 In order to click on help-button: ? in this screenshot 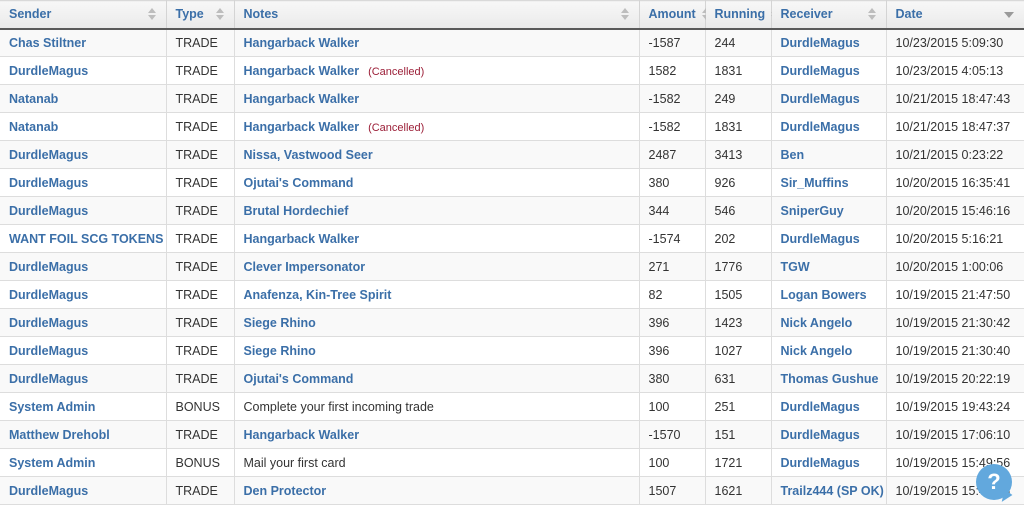, I will do `click(996, 484)`.